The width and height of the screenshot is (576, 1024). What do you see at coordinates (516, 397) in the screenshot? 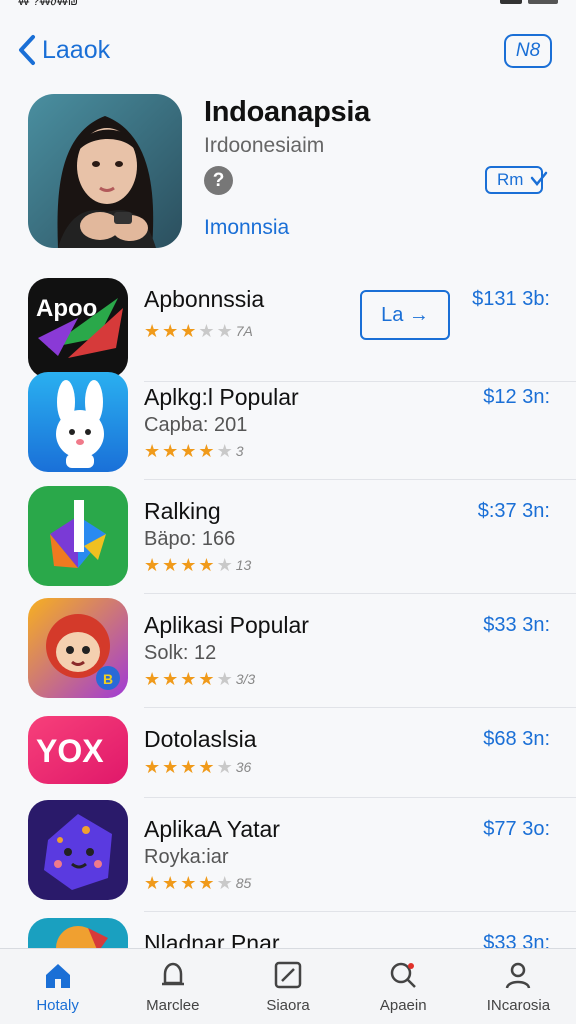
I see `app-price: $12 3n:` at bounding box center [516, 397].